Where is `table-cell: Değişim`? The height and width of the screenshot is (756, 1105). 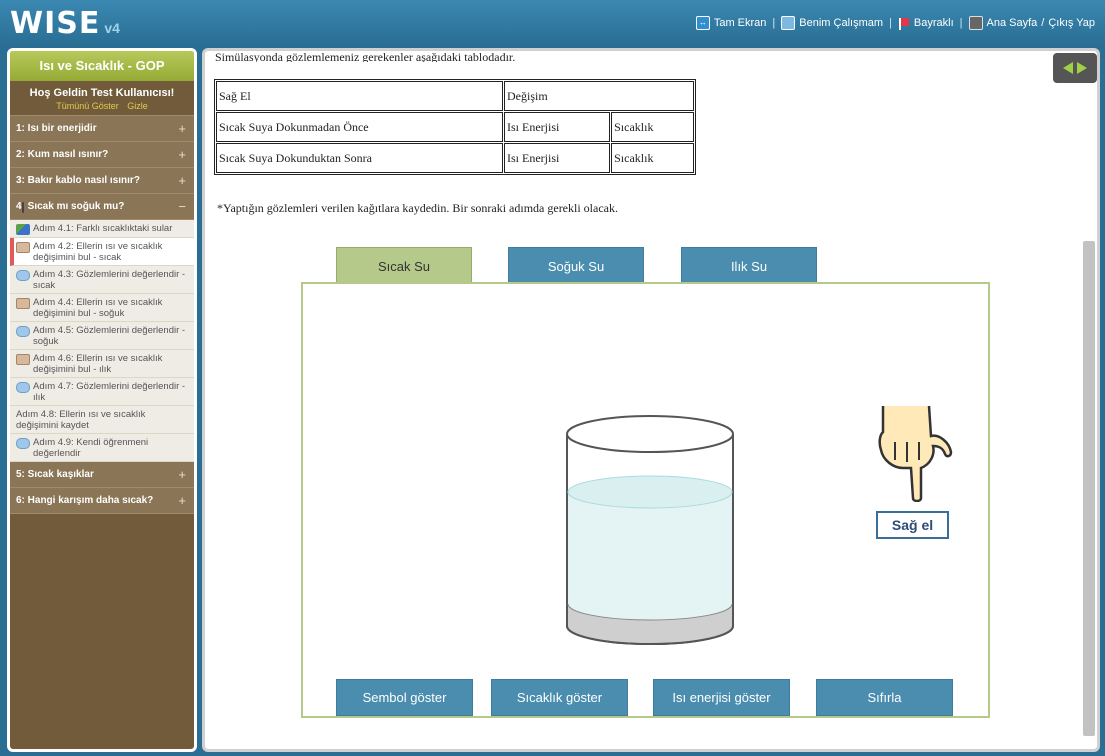
table-cell: Değişim is located at coordinates (599, 96).